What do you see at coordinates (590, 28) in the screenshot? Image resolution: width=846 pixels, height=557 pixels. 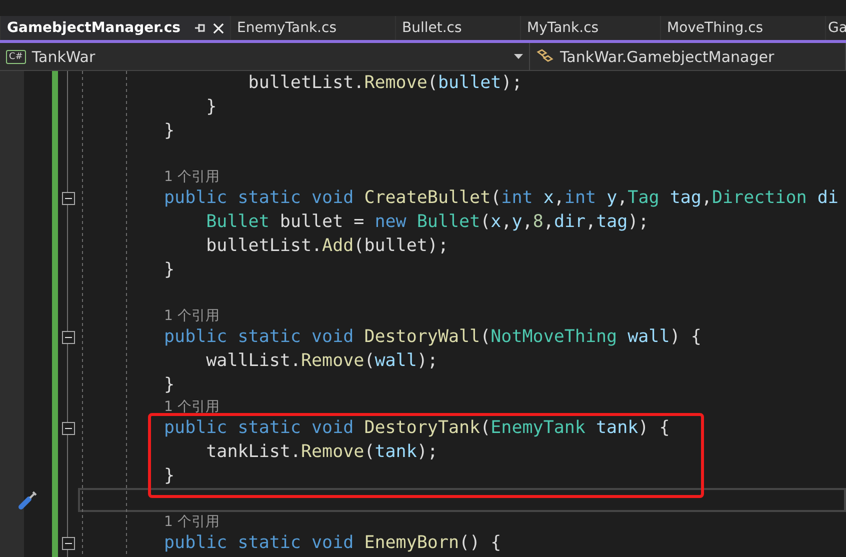 I see `file-tab: MyTank.cs` at bounding box center [590, 28].